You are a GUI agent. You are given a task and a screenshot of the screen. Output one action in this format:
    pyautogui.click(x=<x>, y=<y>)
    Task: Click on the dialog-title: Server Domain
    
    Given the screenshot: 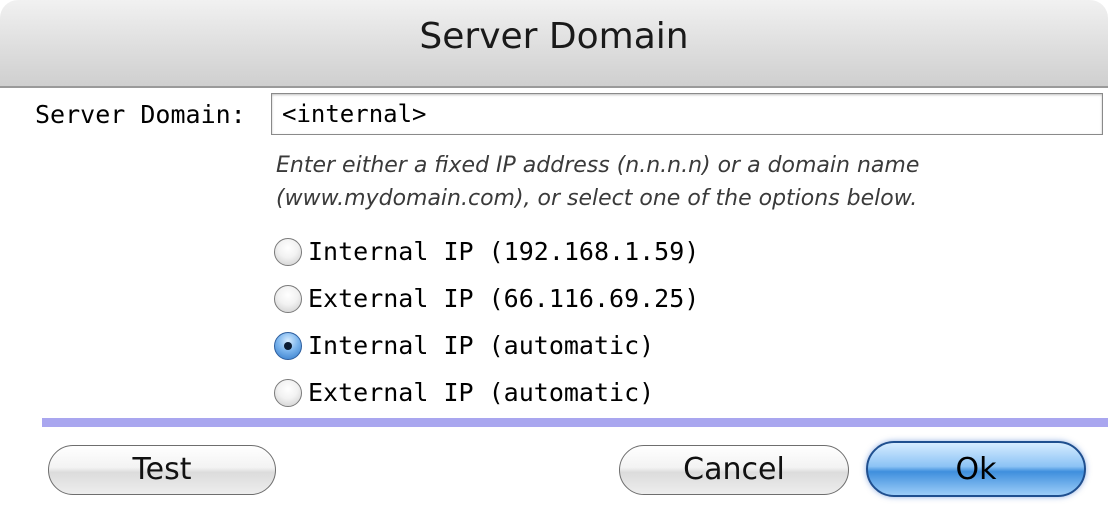 What is the action you would take?
    pyautogui.click(x=554, y=36)
    